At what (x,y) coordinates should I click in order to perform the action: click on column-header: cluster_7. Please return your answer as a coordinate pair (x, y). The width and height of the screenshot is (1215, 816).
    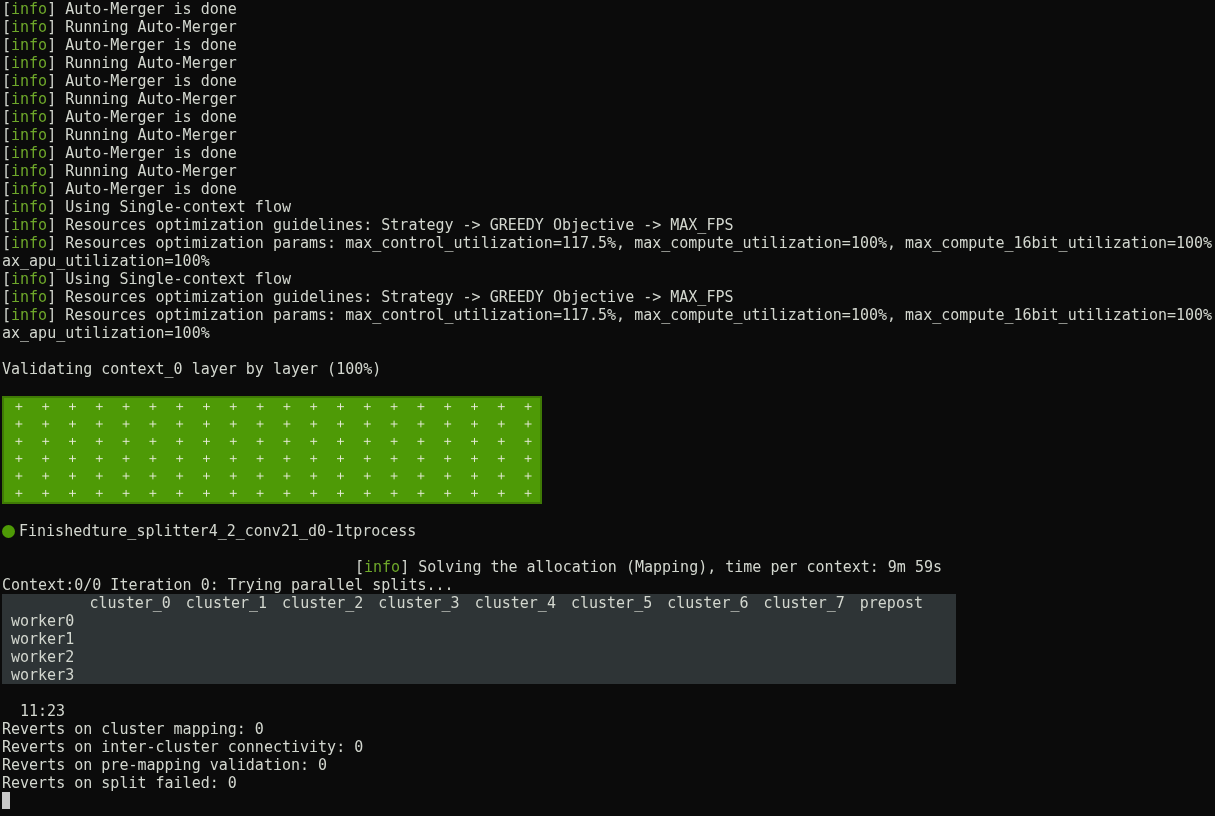
    Looking at the image, I should click on (804, 603).